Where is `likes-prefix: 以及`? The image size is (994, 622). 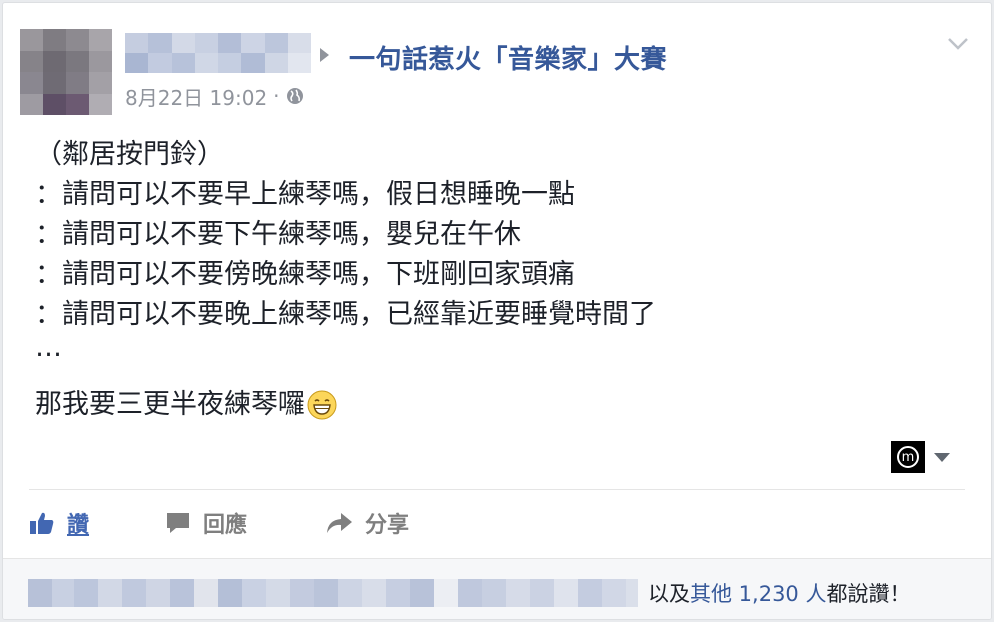
likes-prefix: 以及 is located at coordinates (669, 594).